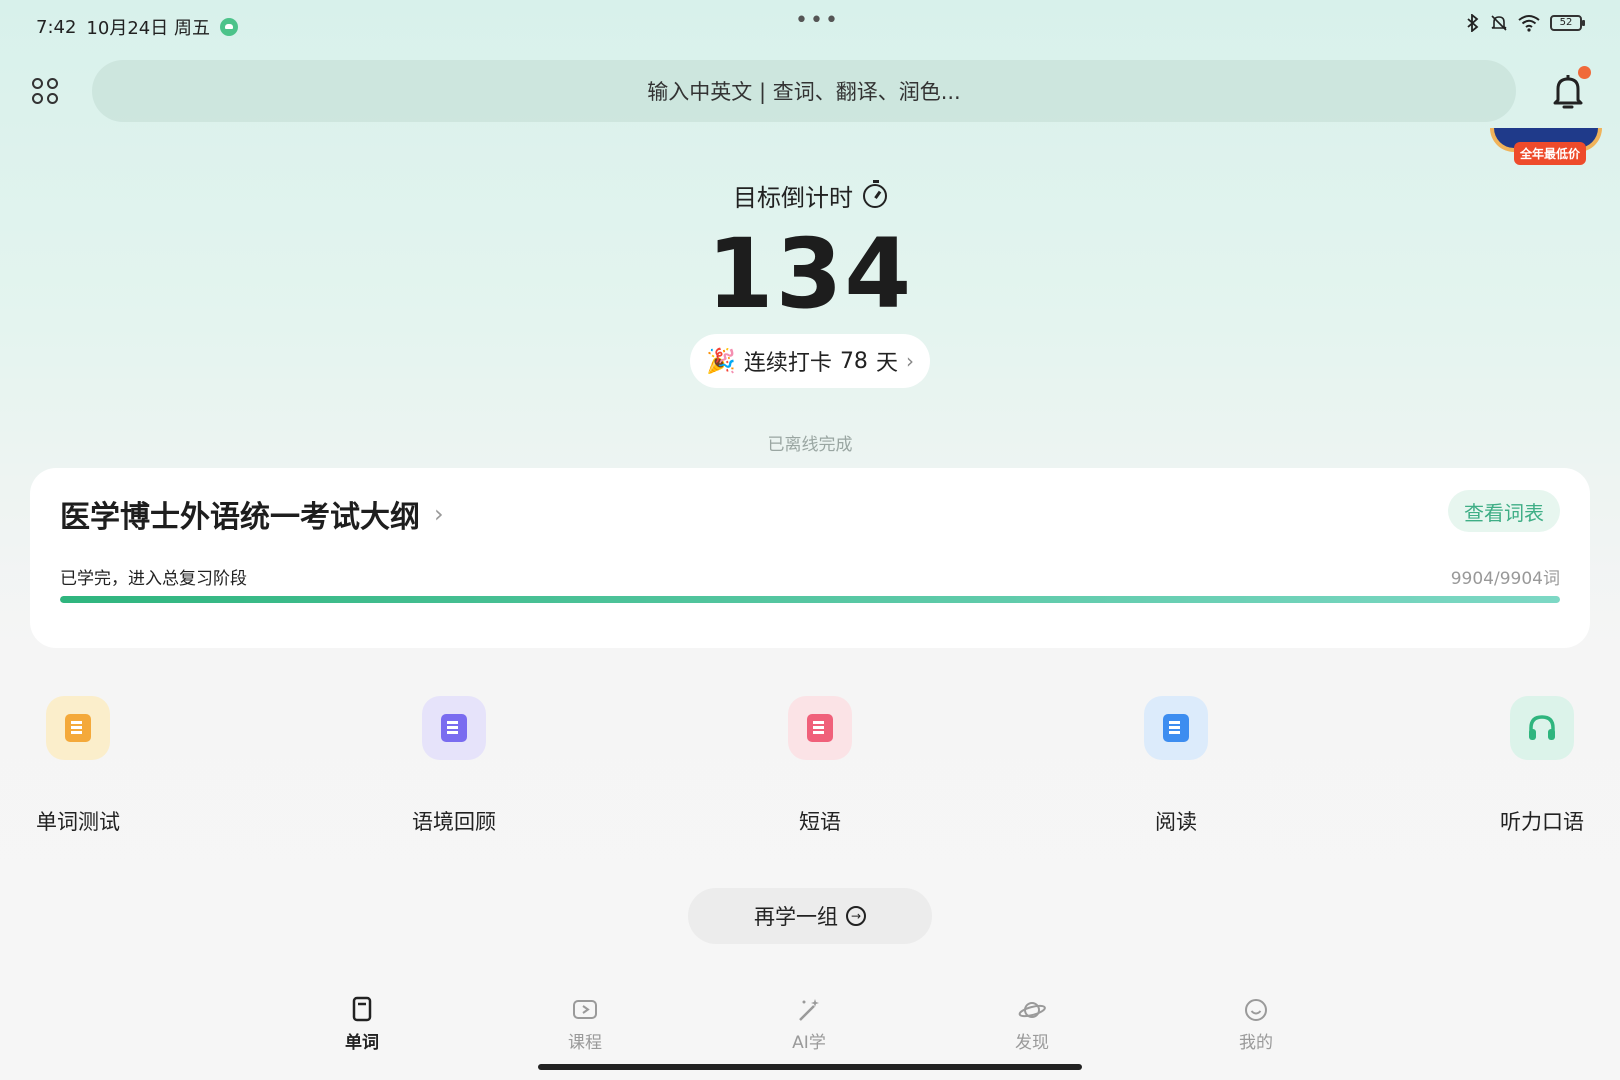  What do you see at coordinates (78, 822) in the screenshot?
I see `feature-label: 单词测试` at bounding box center [78, 822].